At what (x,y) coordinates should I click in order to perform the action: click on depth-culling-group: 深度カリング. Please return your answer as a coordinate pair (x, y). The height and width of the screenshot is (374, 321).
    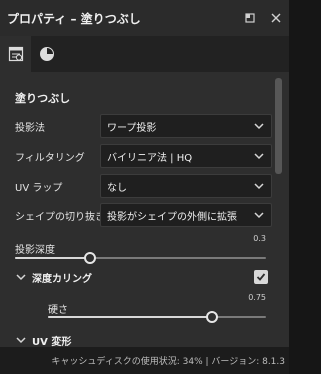
    Looking at the image, I should click on (136, 277).